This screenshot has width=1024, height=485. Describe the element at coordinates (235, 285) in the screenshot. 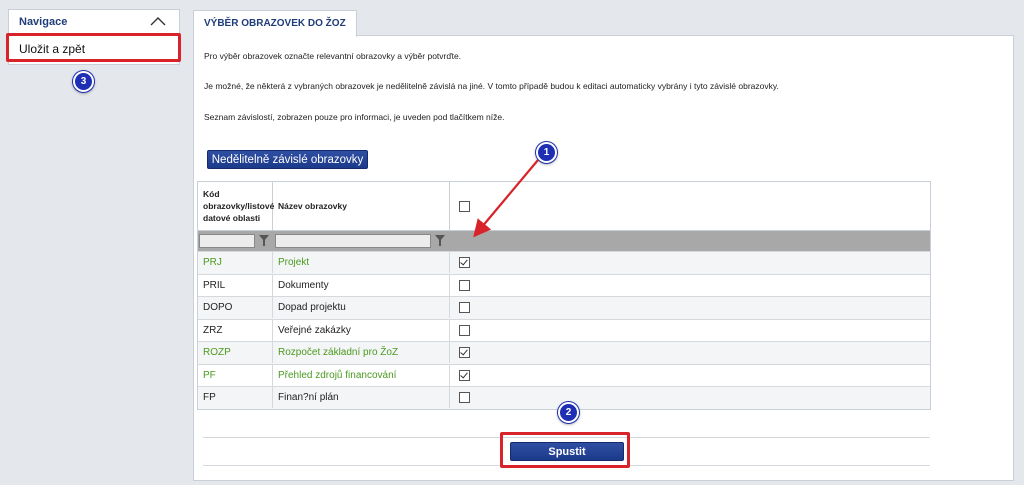

I see `cell-code: PRIL` at that location.